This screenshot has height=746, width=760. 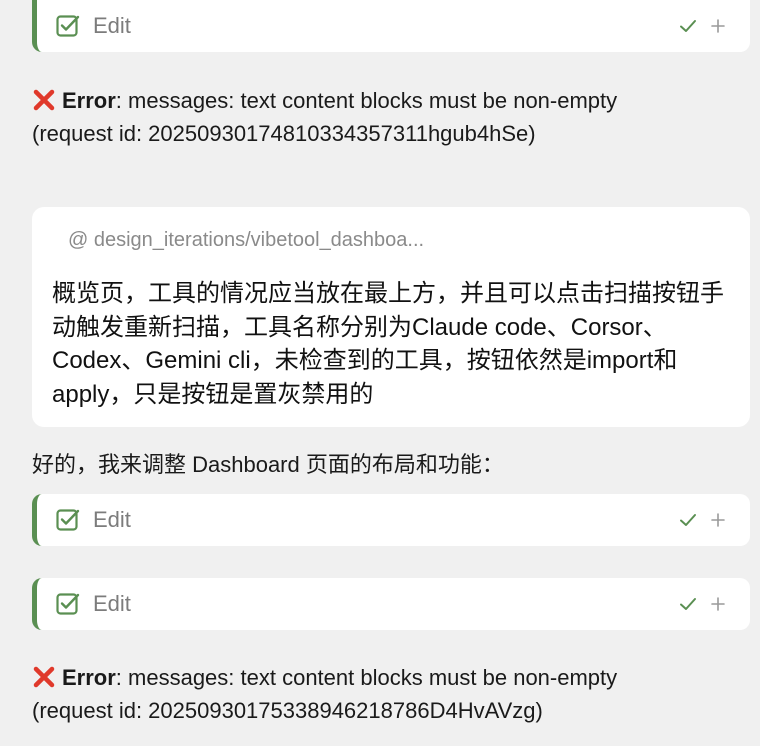 I want to click on assistant-reply: 好的，我来调整 Dashboard 页面的布局和功能：, so click(x=268, y=464).